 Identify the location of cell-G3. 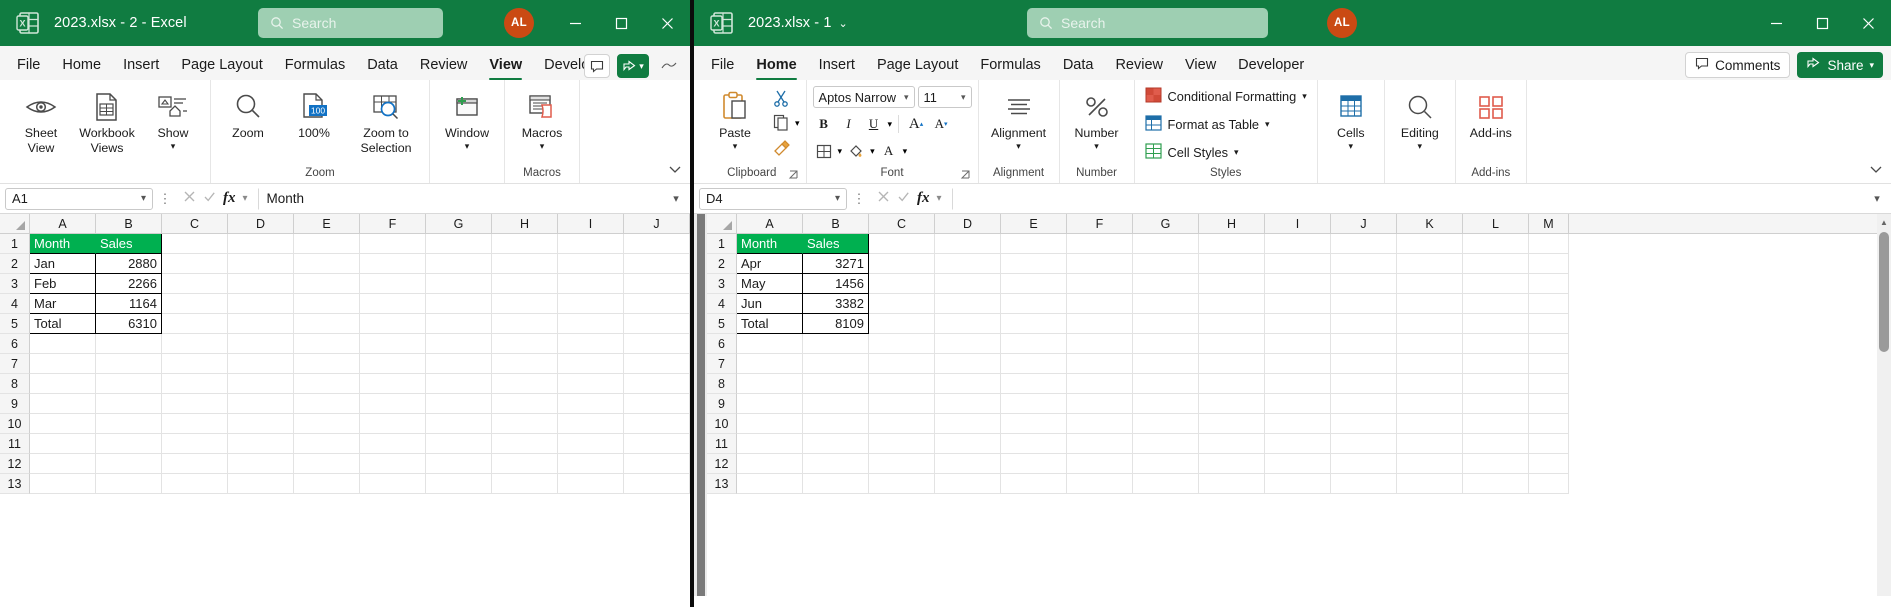
(1166, 284).